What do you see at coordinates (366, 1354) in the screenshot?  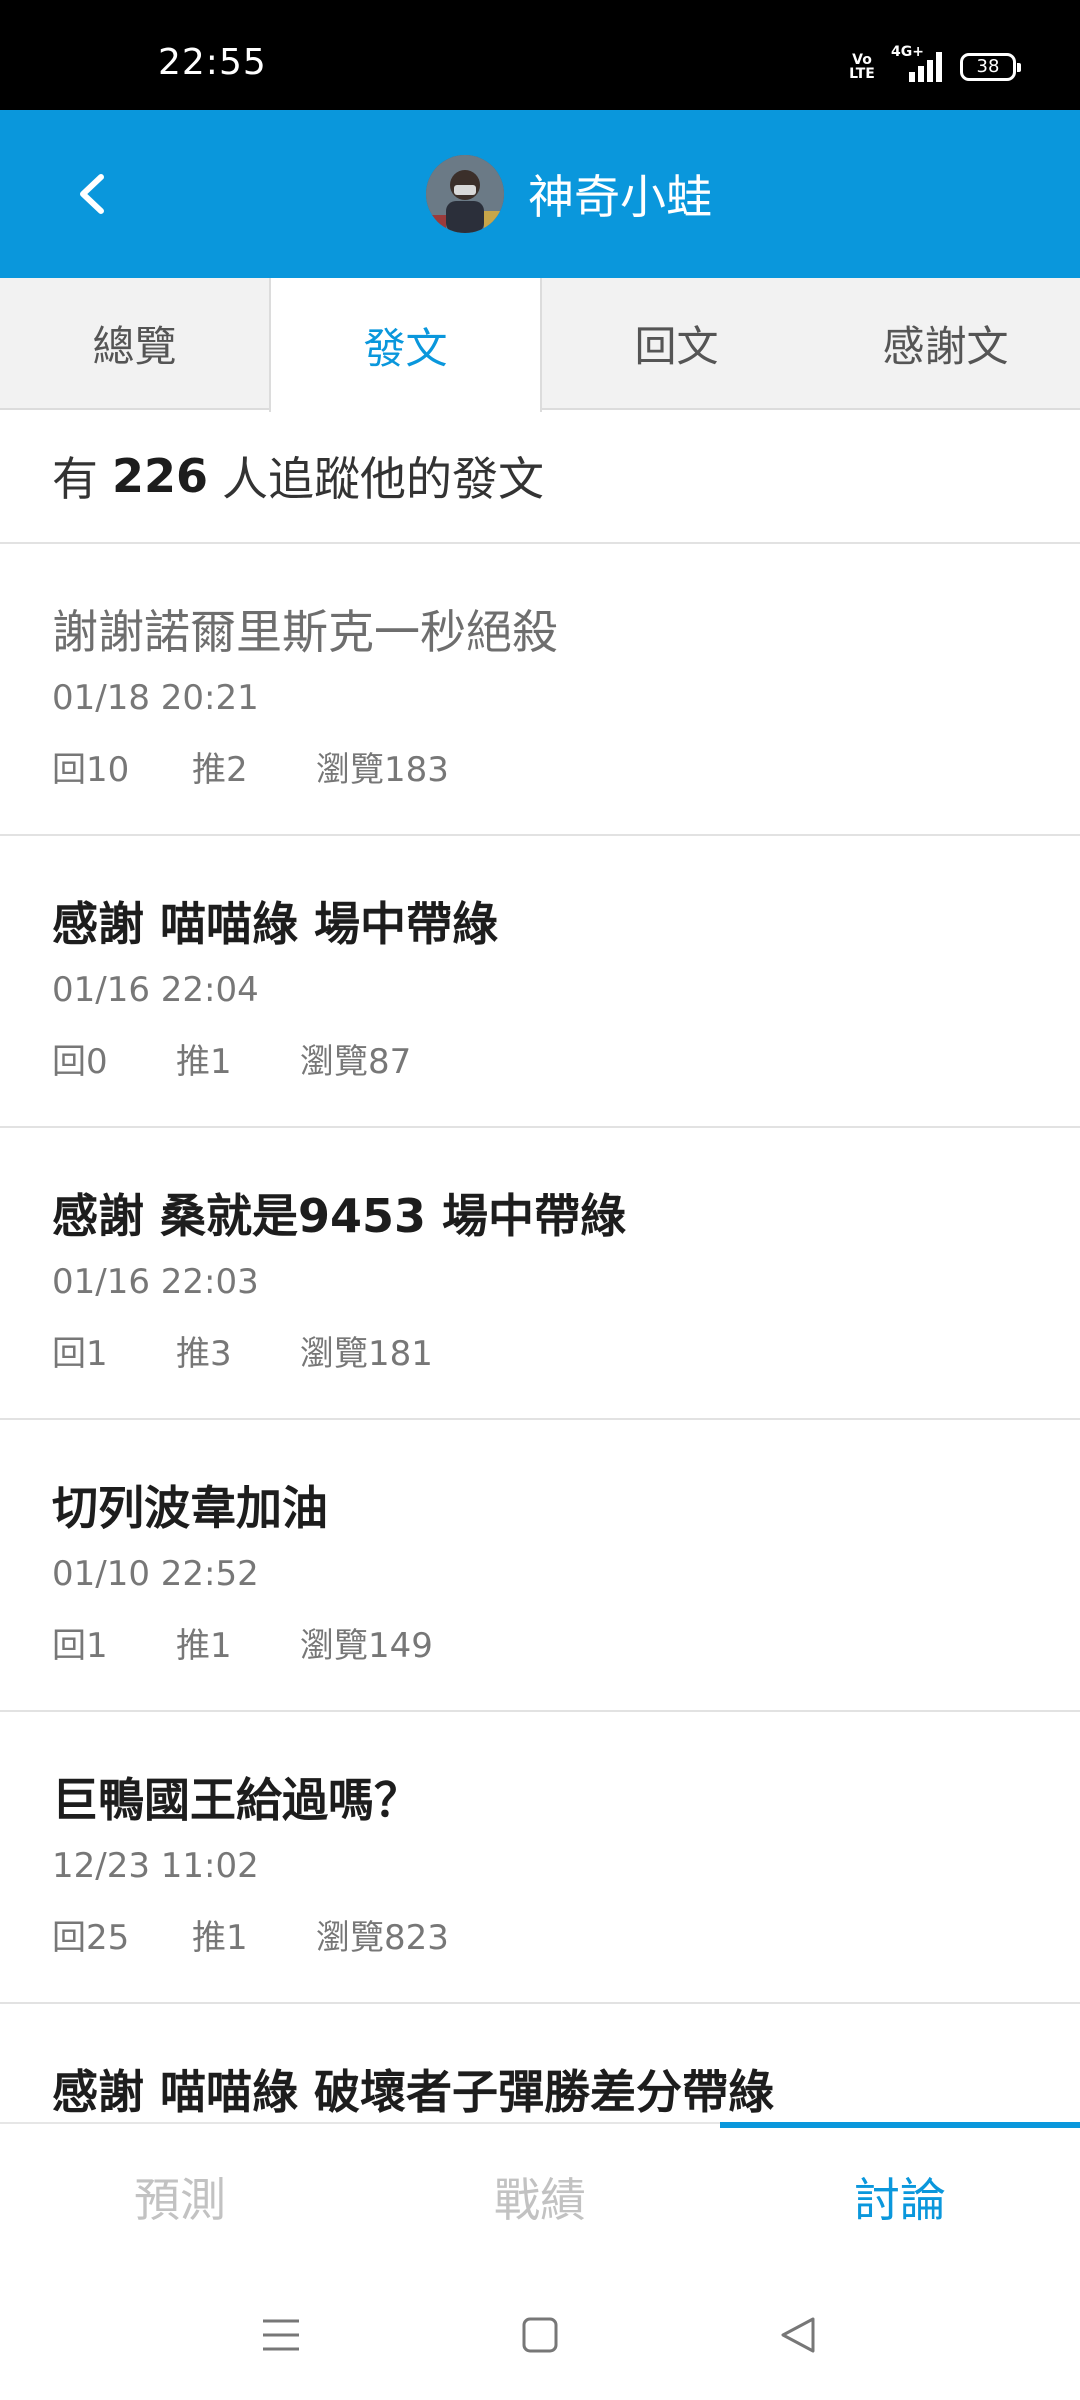 I see `view-count: 瀏覽181` at bounding box center [366, 1354].